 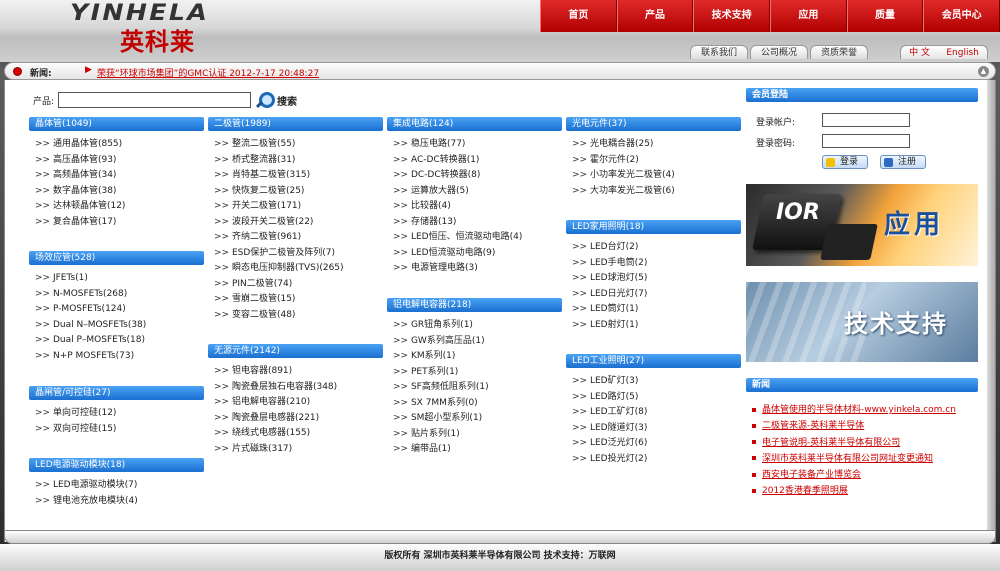 I want to click on news-item: 深圳市英科莱半导体有限公司网址变更通知, so click(x=865, y=459).